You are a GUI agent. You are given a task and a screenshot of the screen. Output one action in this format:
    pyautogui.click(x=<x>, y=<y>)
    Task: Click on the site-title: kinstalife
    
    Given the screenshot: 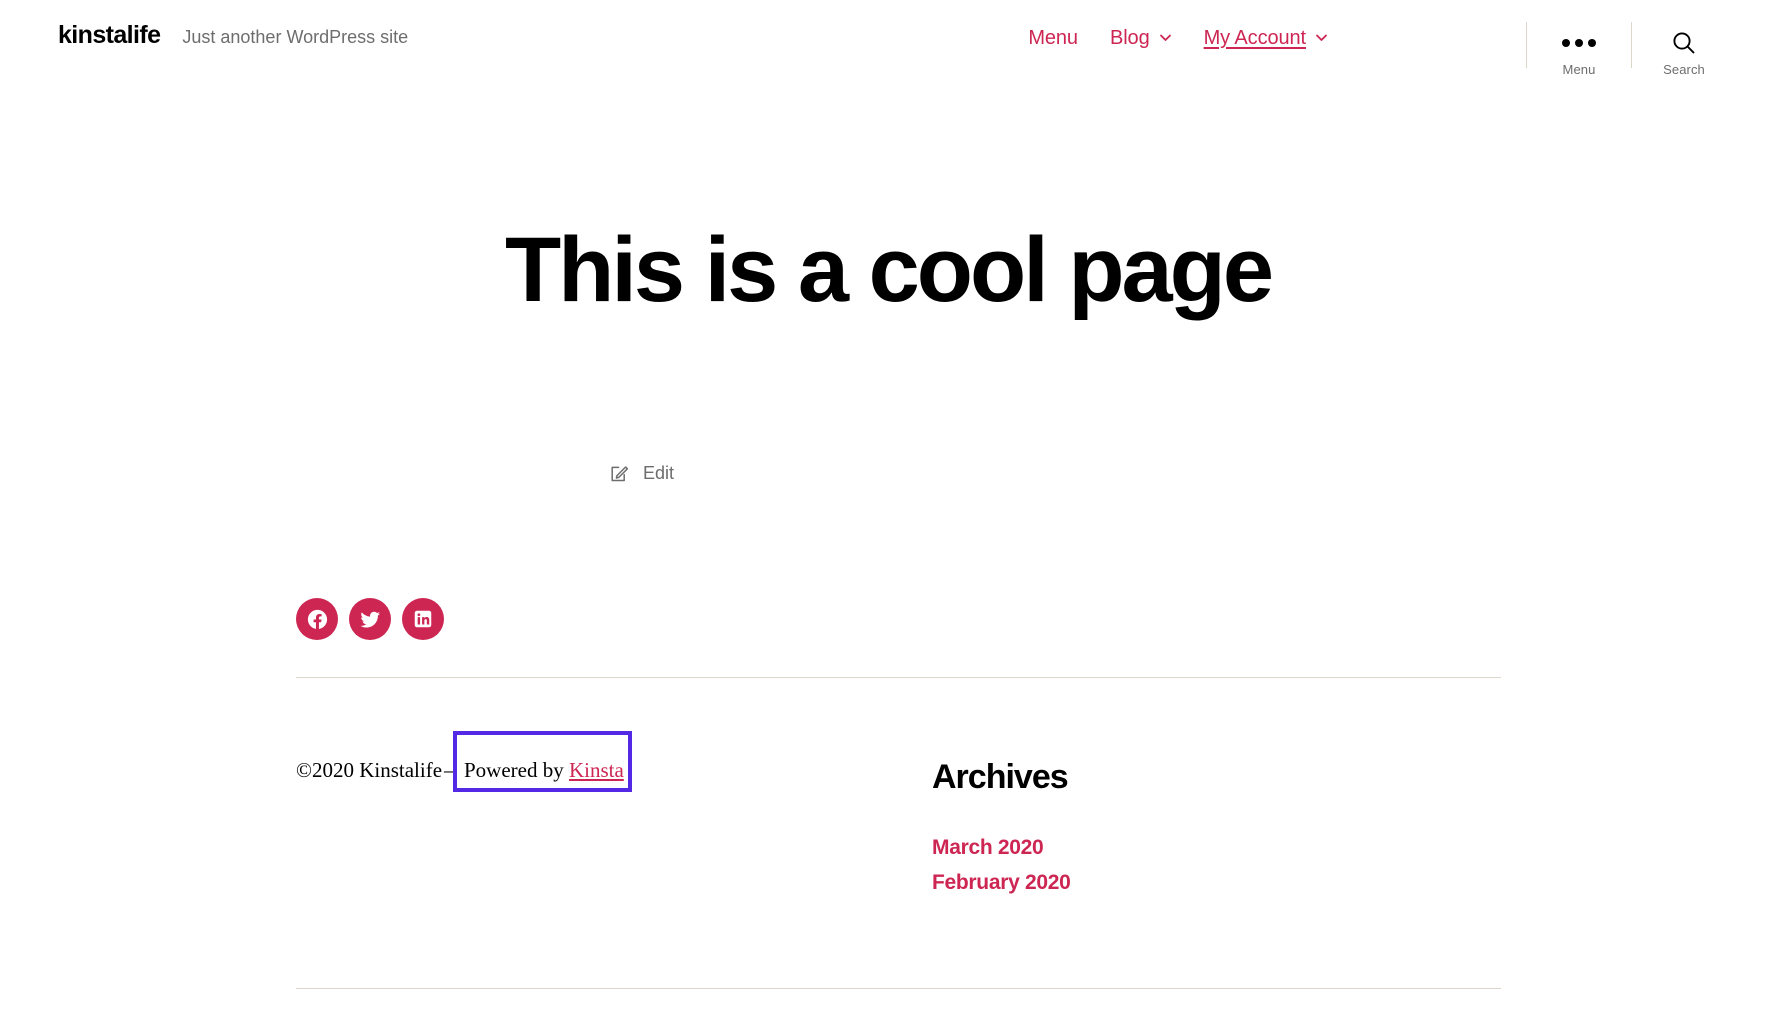 What is the action you would take?
    pyautogui.click(x=109, y=35)
    